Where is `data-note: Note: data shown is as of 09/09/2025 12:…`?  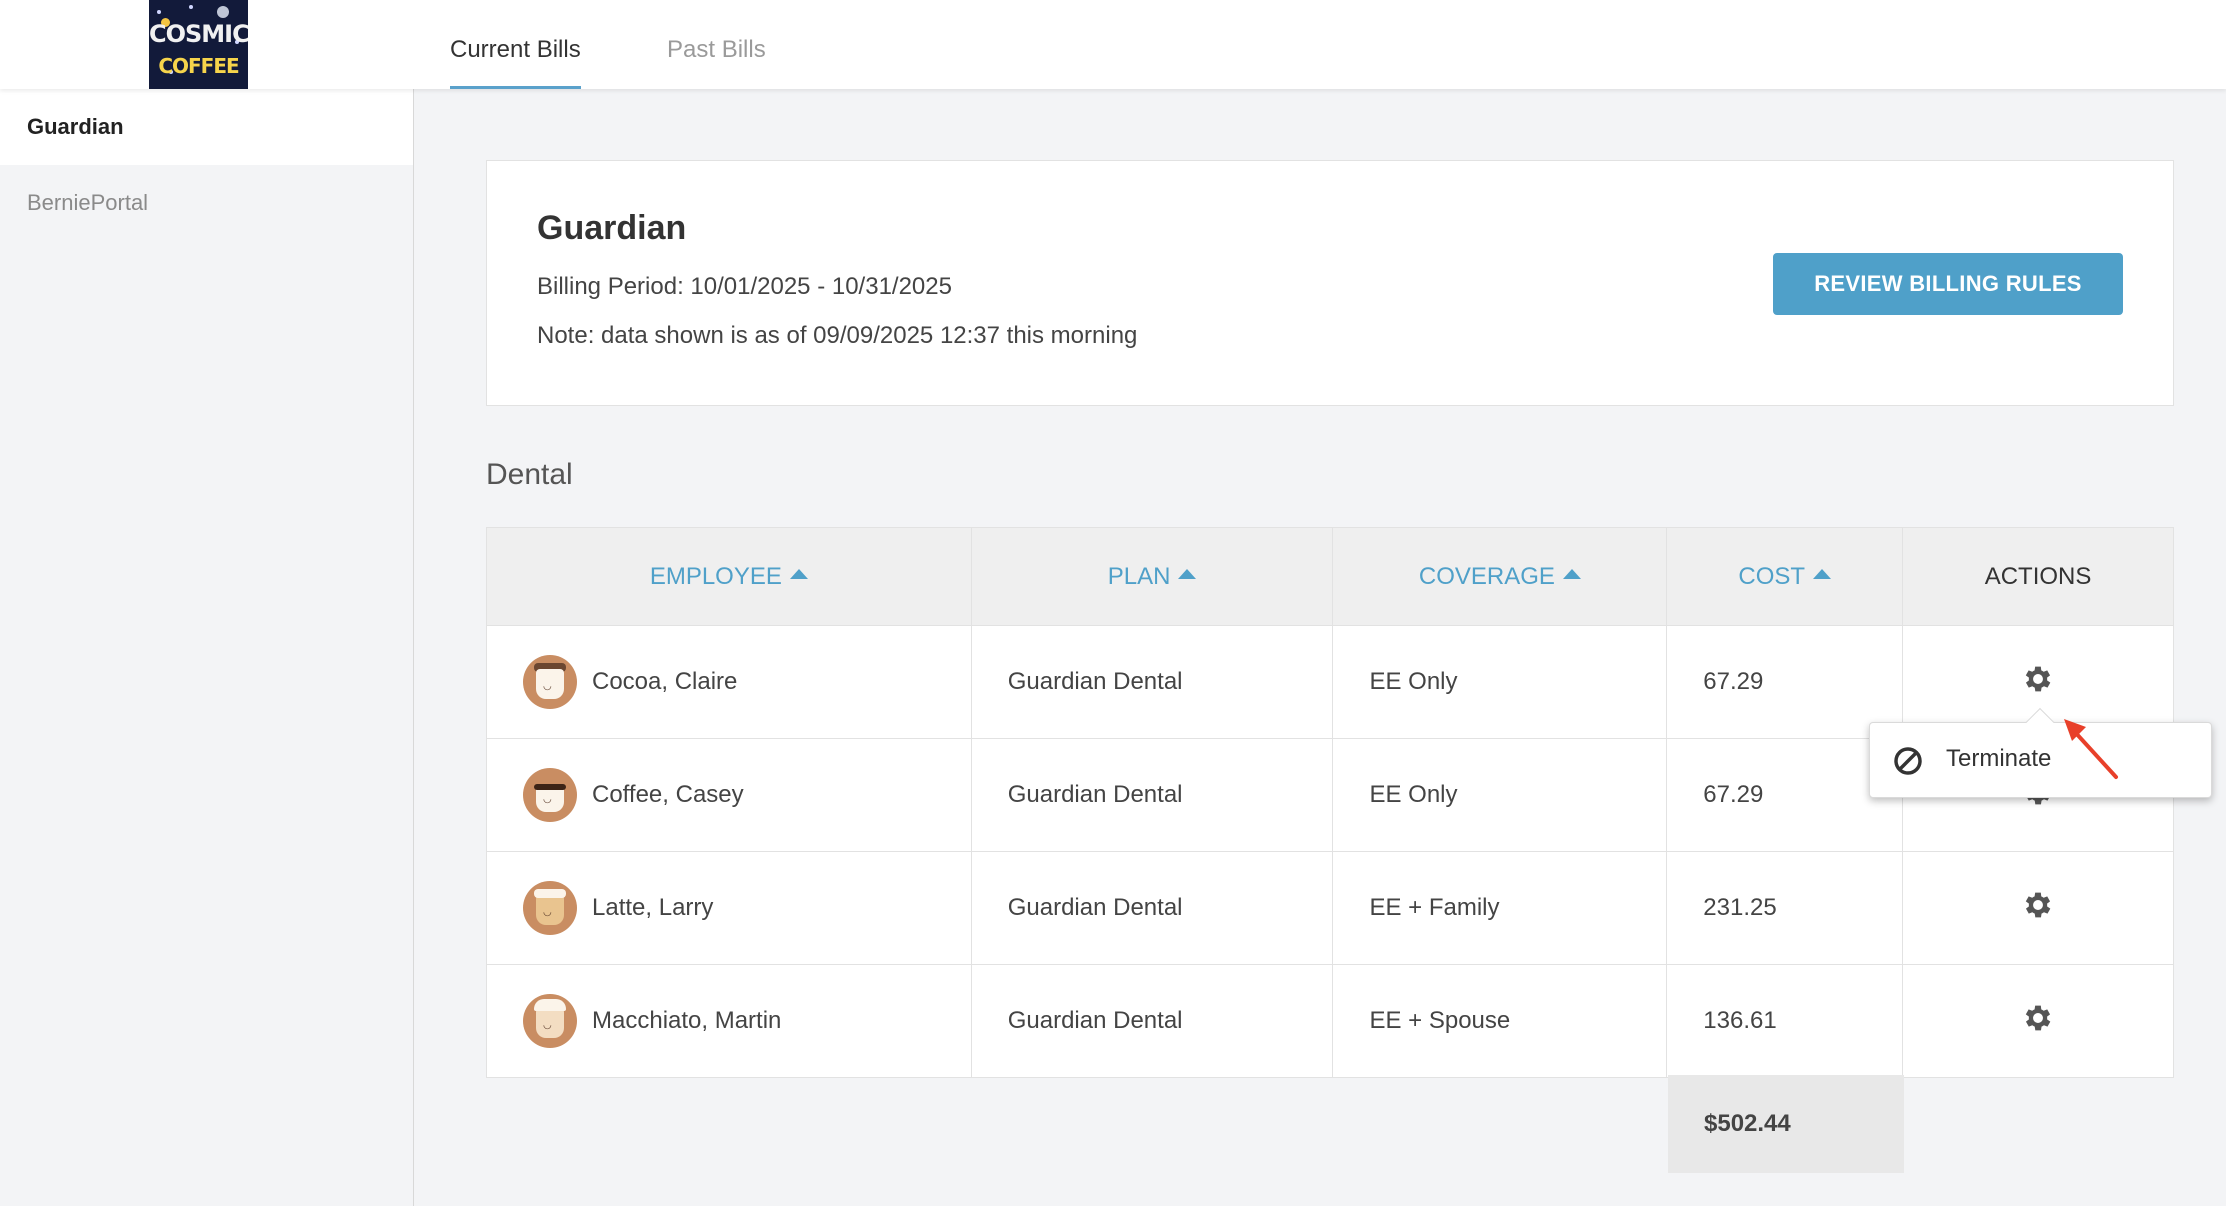
data-note: Note: data shown is as of 09/09/2025 12:… is located at coordinates (837, 335).